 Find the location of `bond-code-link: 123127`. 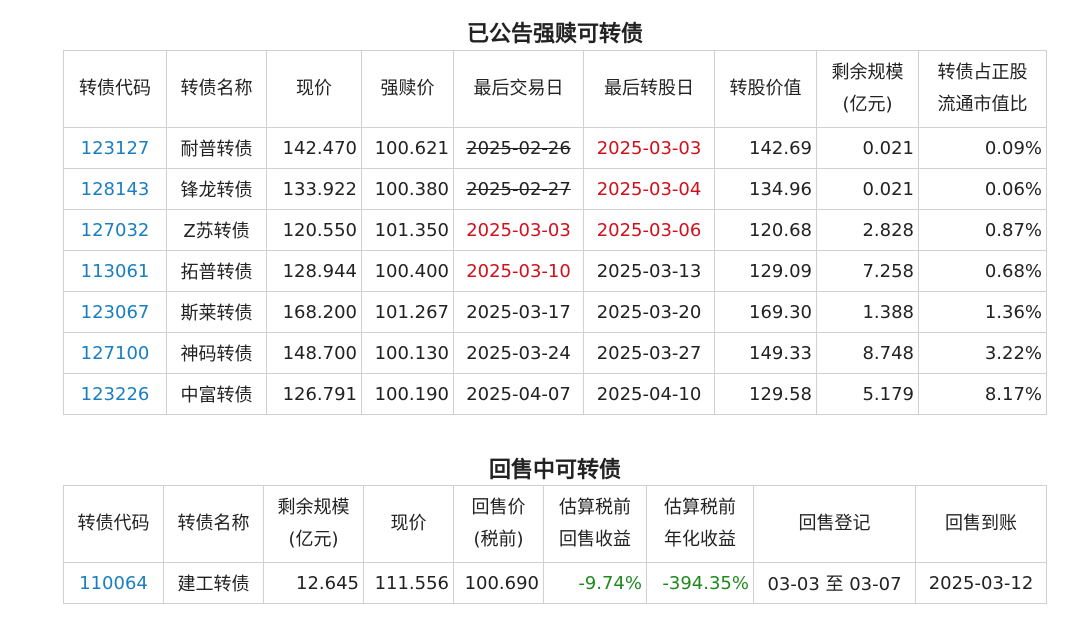

bond-code-link: 123127 is located at coordinates (115, 148).